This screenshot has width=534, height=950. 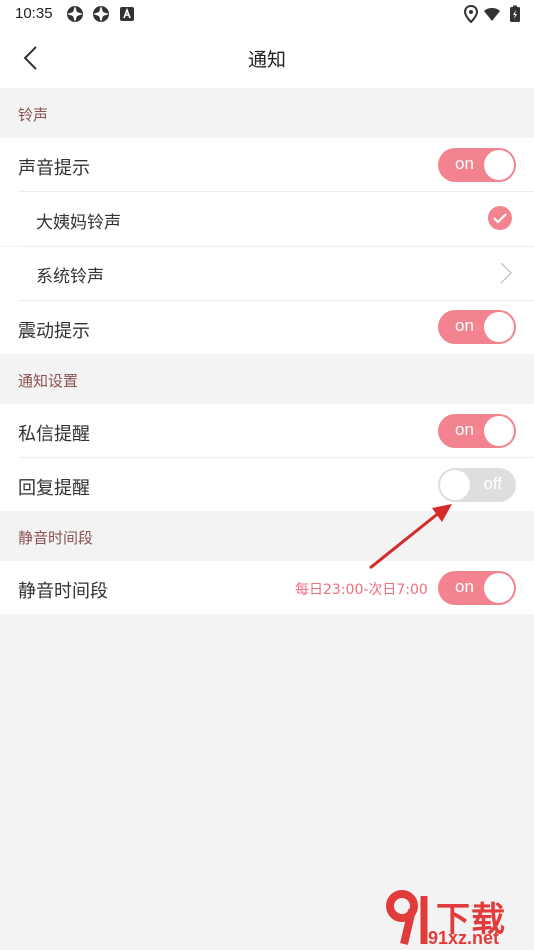 What do you see at coordinates (407, 917) in the screenshot?
I see `watermark-logo-icon` at bounding box center [407, 917].